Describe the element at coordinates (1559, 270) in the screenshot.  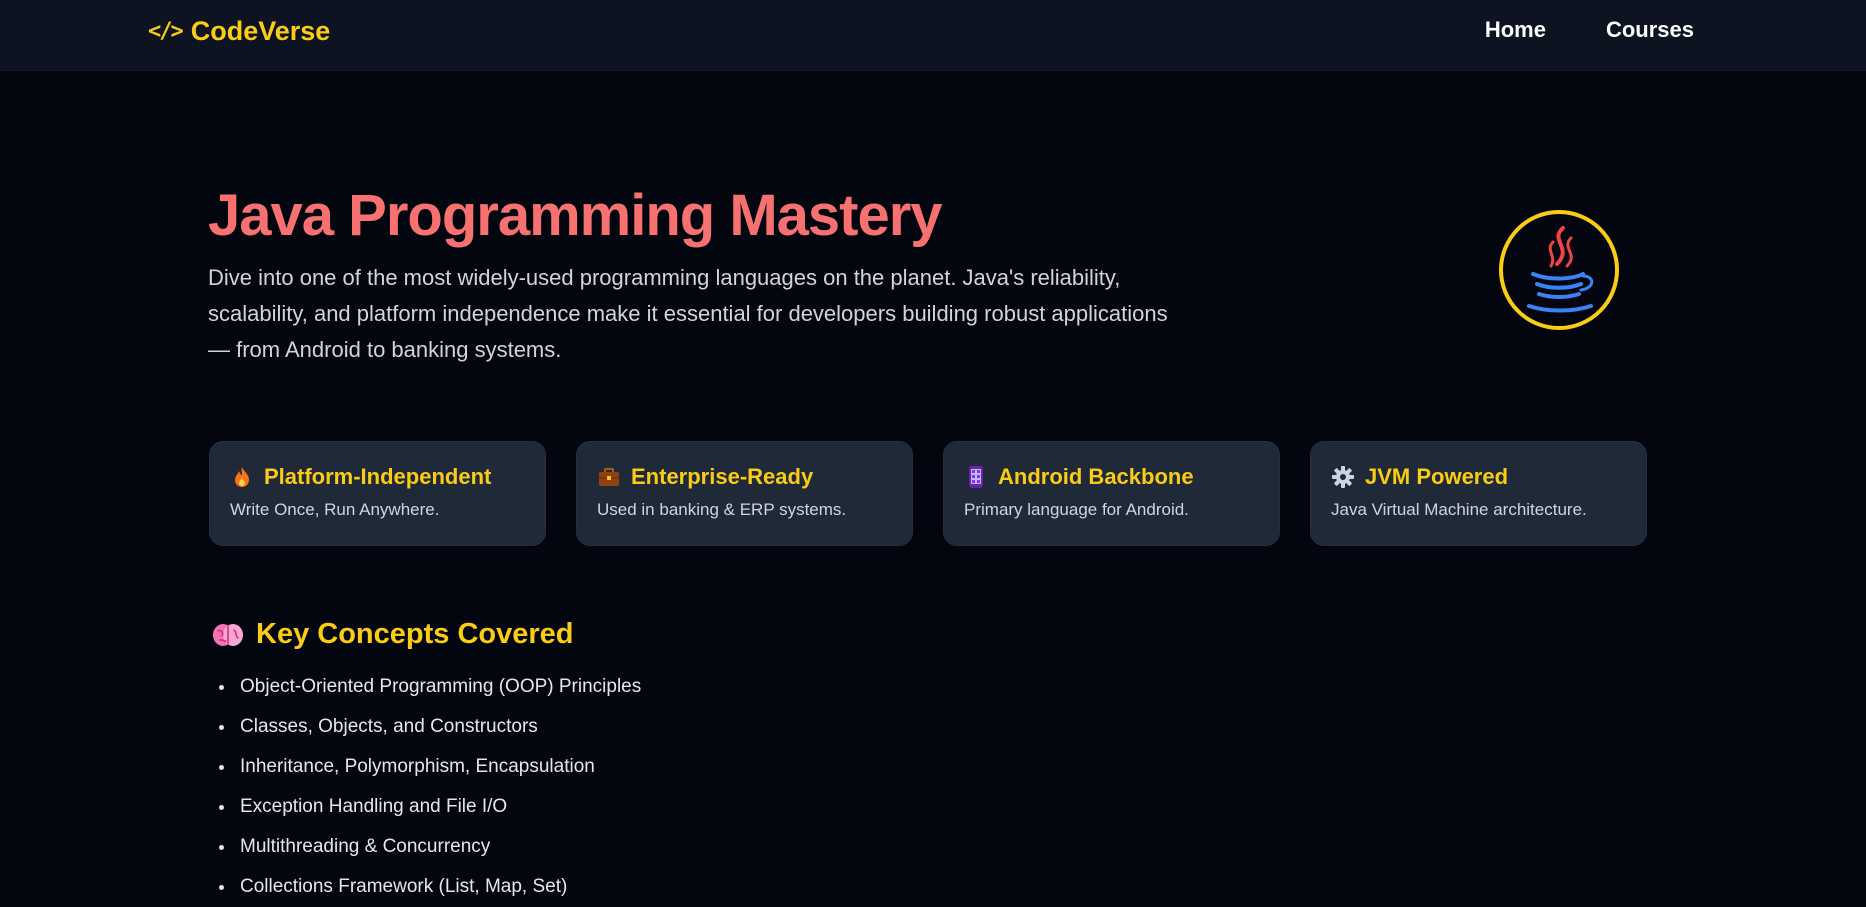
I see `java-coffee-cup-icon` at that location.